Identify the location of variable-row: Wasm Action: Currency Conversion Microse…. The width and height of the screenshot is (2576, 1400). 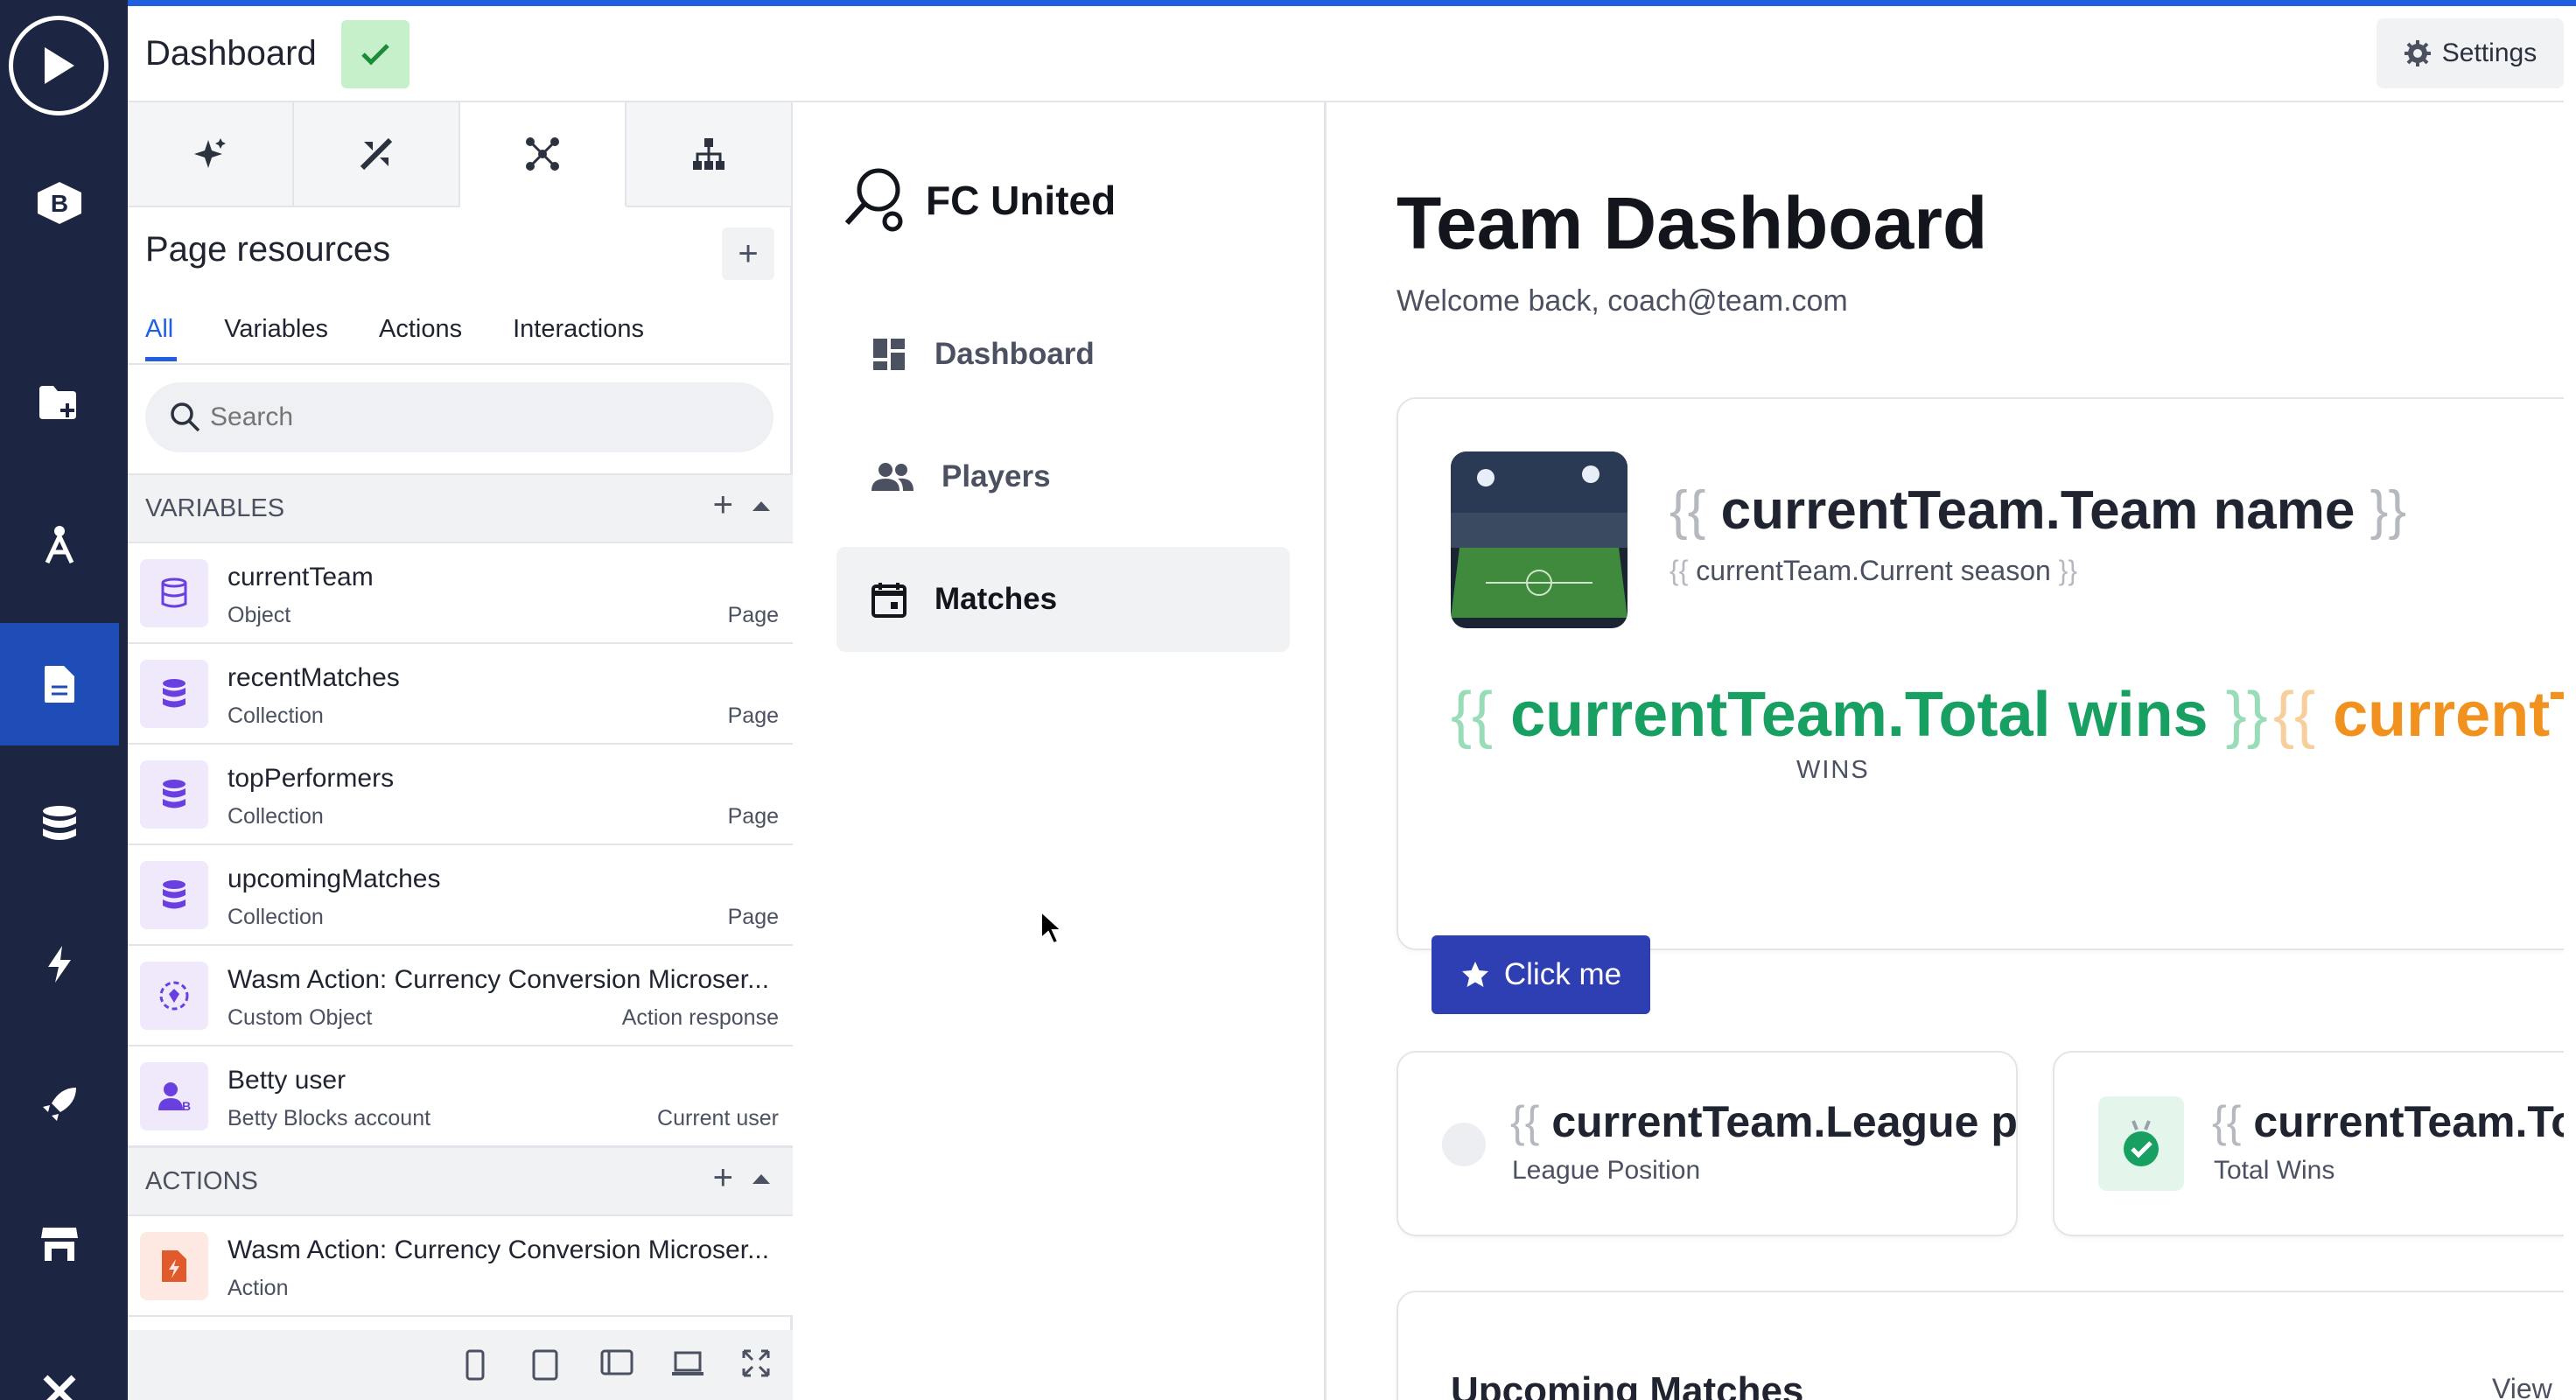
(460, 996).